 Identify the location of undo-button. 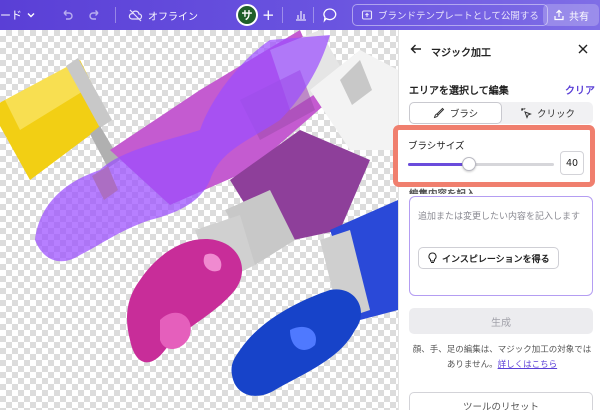
(67, 15).